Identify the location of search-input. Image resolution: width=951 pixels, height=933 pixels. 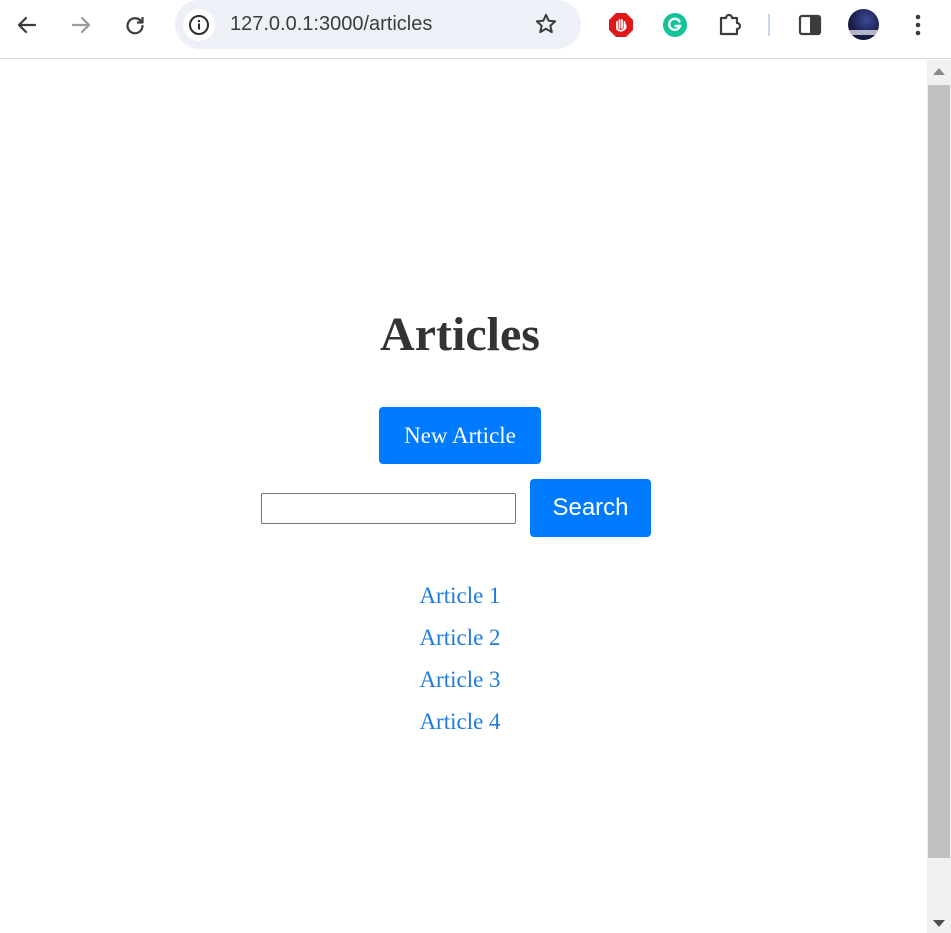
(388, 508).